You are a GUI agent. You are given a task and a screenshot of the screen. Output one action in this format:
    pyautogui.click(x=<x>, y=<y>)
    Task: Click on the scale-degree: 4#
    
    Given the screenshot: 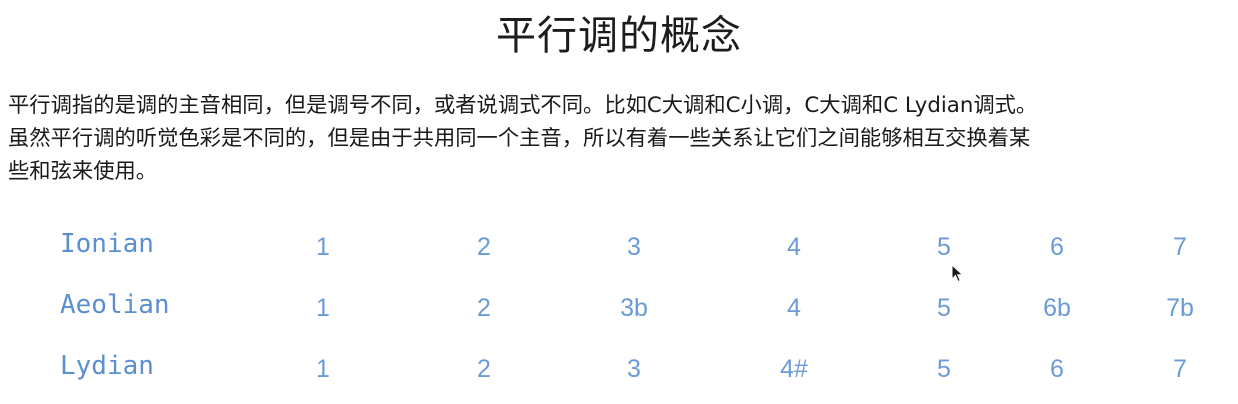 What is the action you would take?
    pyautogui.click(x=794, y=369)
    